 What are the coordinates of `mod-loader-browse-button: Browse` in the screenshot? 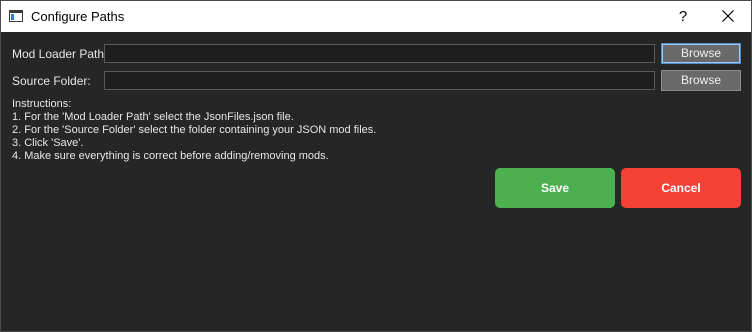 It's located at (701, 53).